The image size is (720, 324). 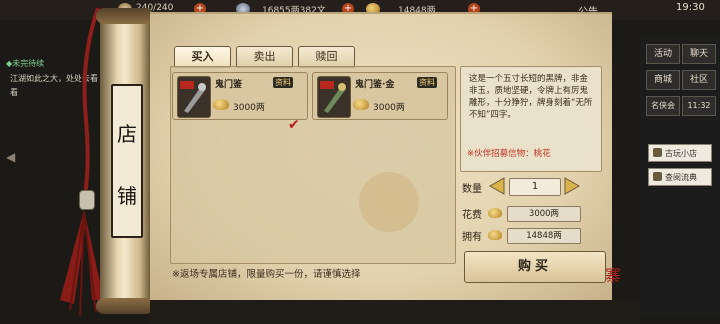 I want to click on quest-title: ◆未完待续, so click(x=25, y=63).